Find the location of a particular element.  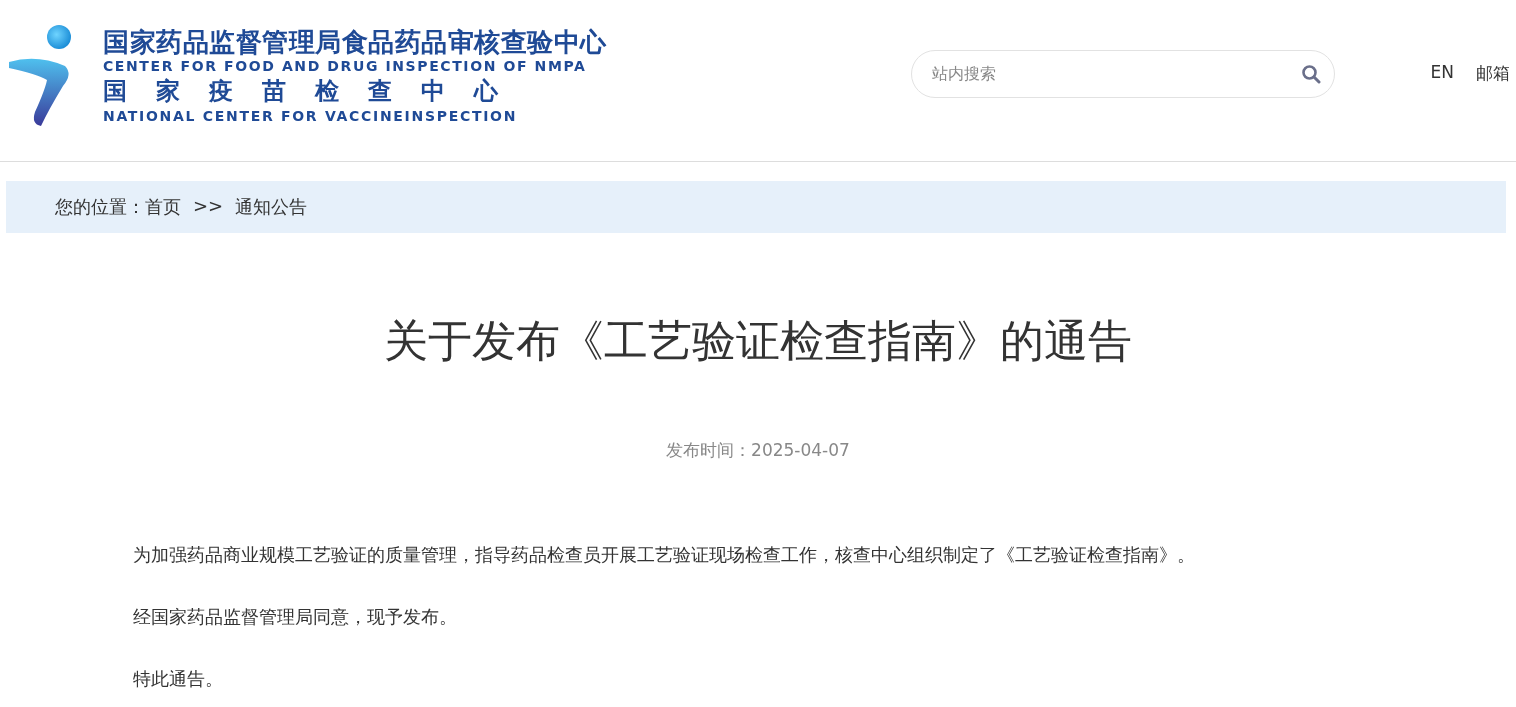

logo-title: 国家药品监督管理局食品药品审核查验中心 is located at coordinates (355, 41).